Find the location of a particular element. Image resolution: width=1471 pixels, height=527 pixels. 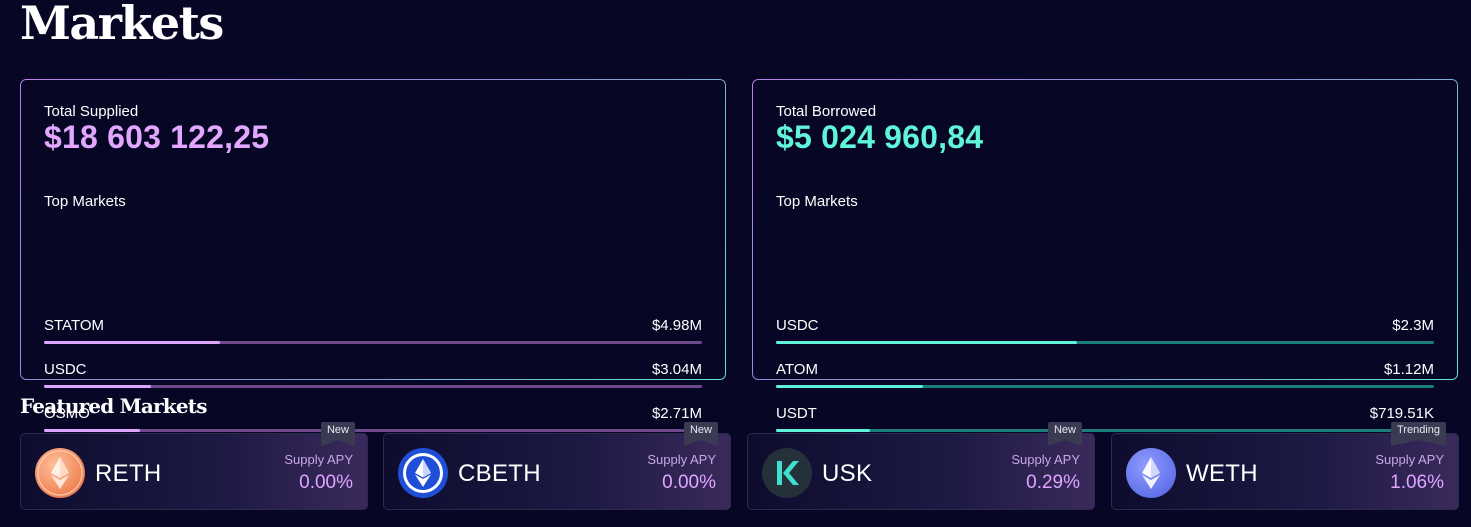

total-borrowed-label: Total Borrowed is located at coordinates (826, 111).